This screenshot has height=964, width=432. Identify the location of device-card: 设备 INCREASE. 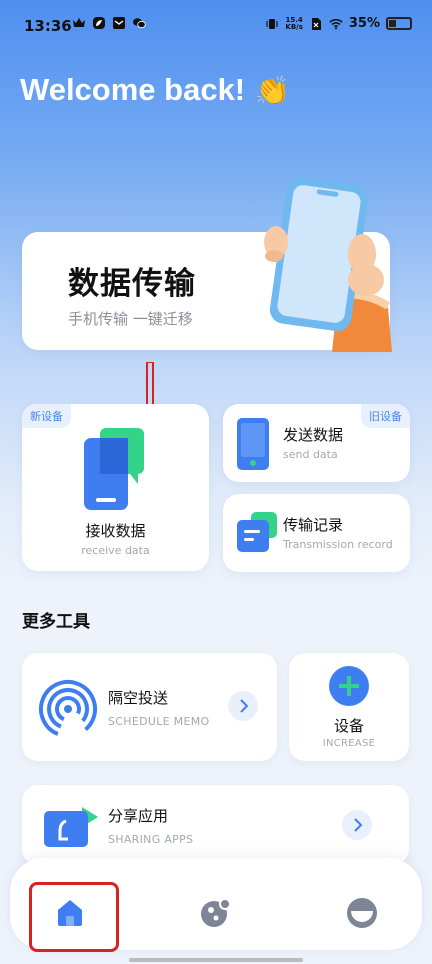
(349, 707).